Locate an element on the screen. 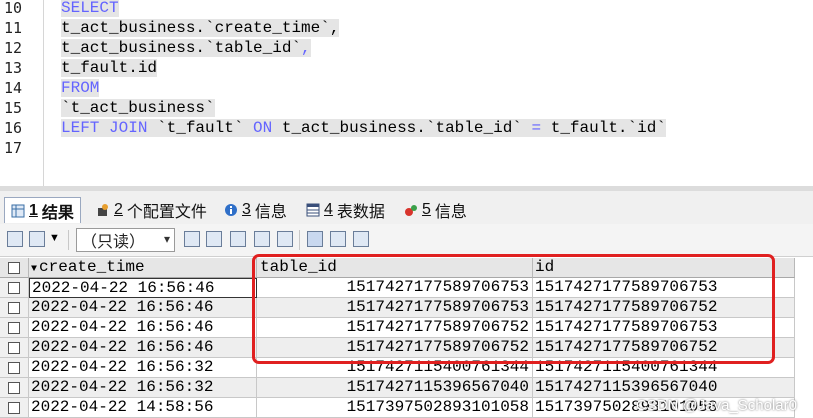 The height and width of the screenshot is (418, 813). column-header-create-time: ▼ create_time is located at coordinates (143, 268).